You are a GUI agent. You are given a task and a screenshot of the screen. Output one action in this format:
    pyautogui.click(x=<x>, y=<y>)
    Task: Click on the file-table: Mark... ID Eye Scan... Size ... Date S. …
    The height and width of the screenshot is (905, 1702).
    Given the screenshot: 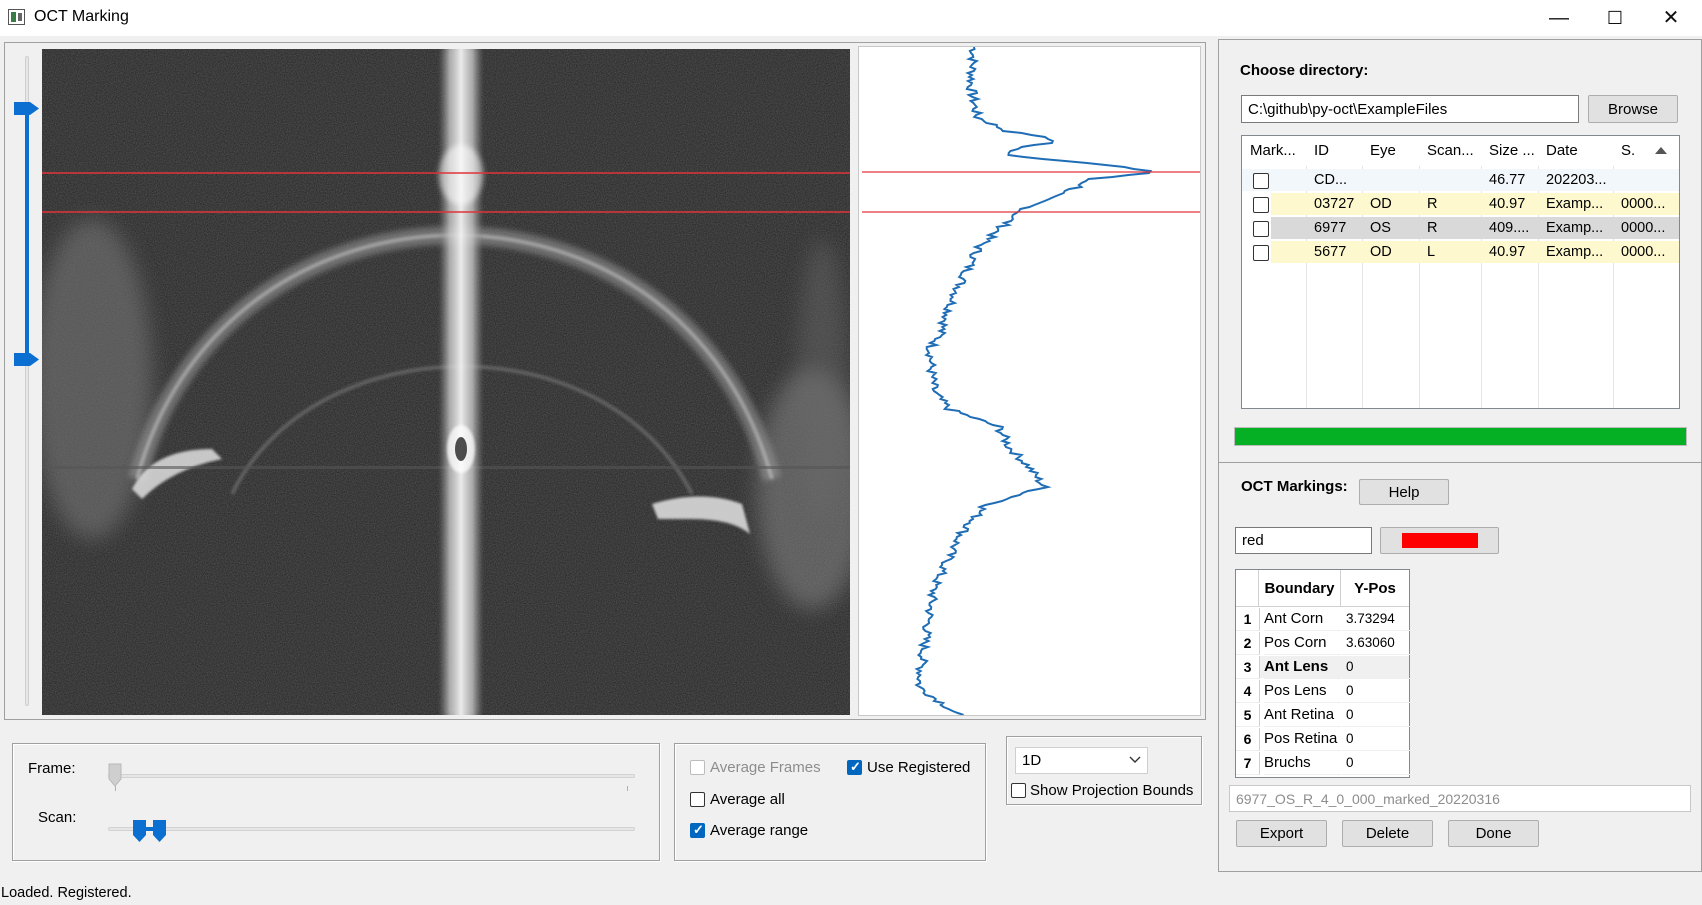 What is the action you would take?
    pyautogui.click(x=1460, y=272)
    